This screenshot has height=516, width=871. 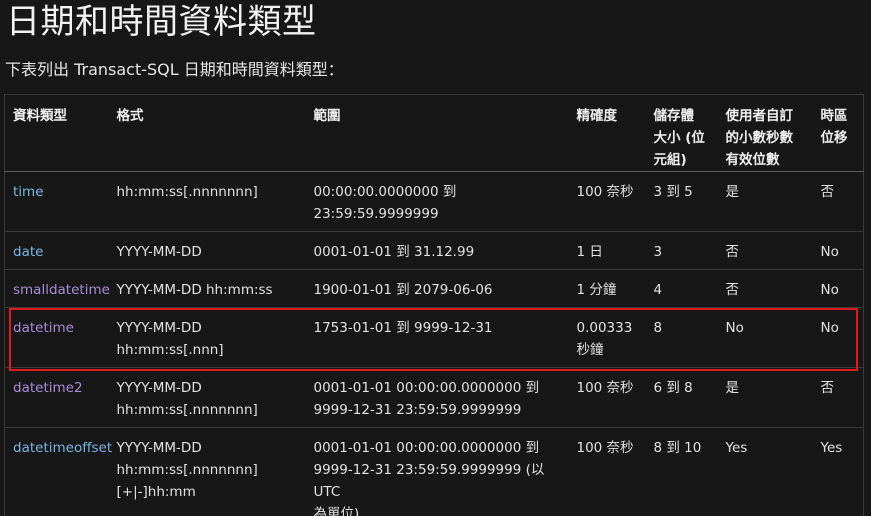 I want to click on cell-type: datetime2, so click(x=57, y=398).